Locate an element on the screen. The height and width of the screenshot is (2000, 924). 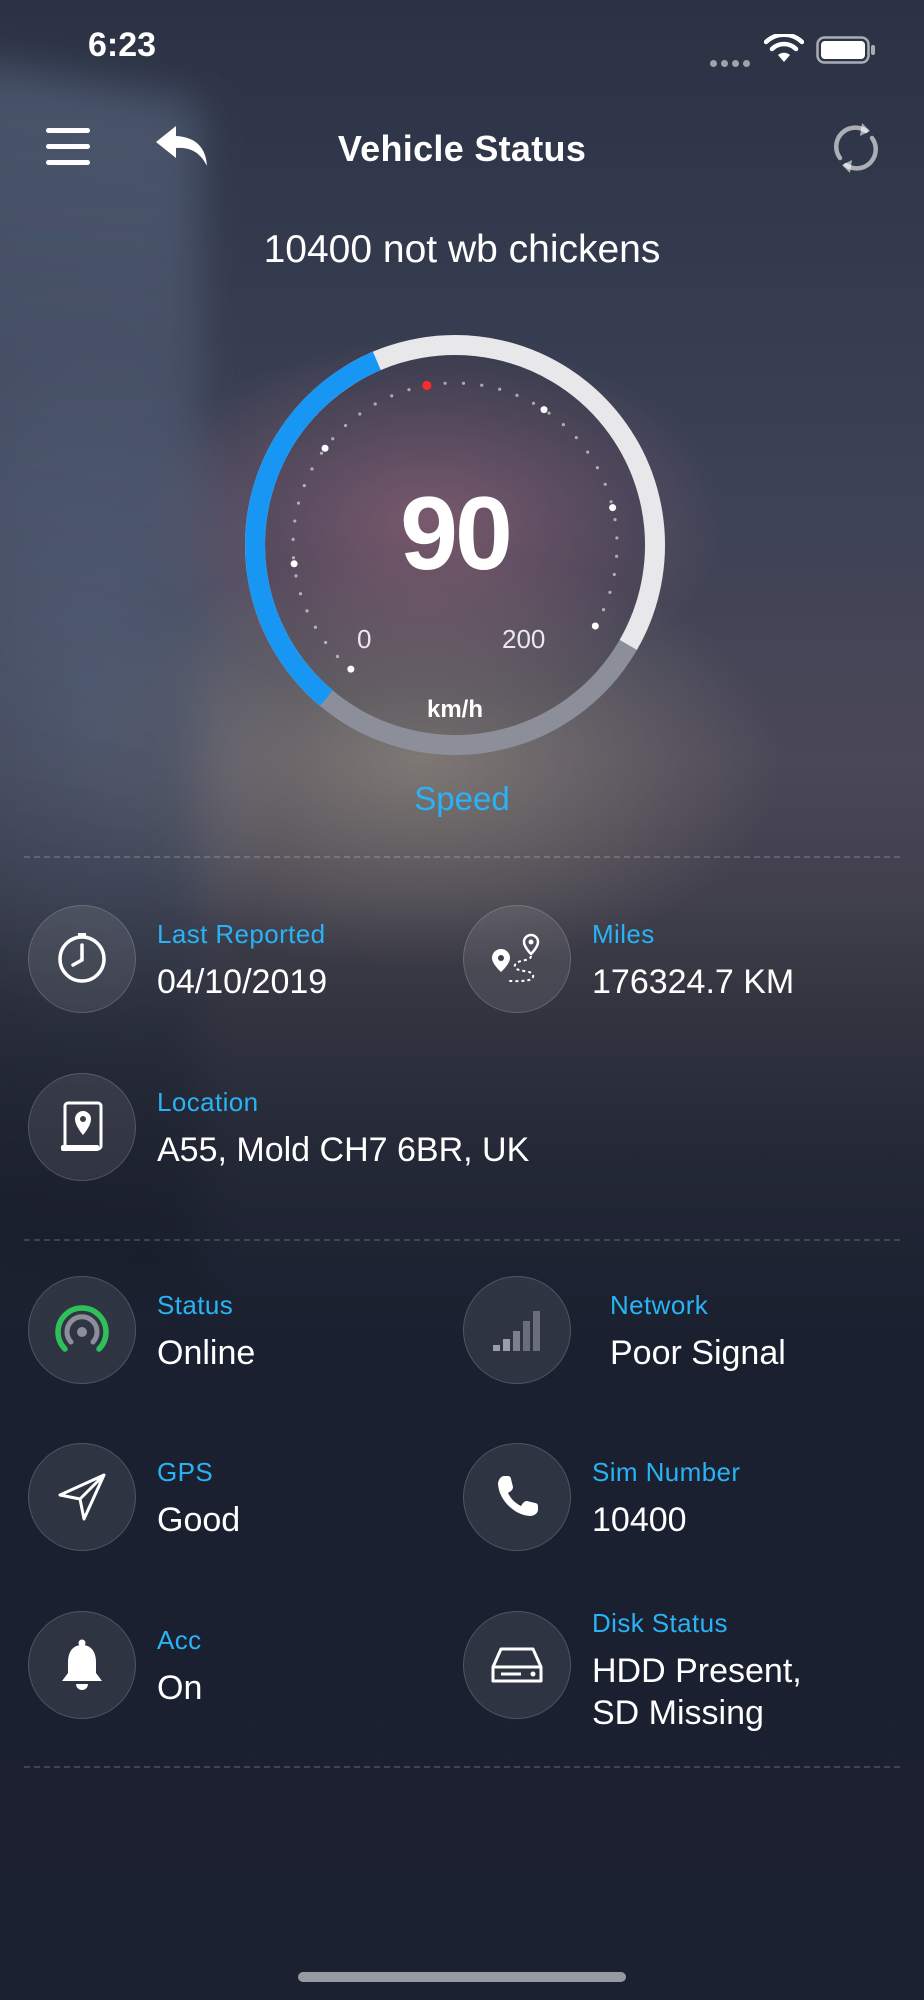
navigation-bar: Vehicle Status is located at coordinates (462, 150).